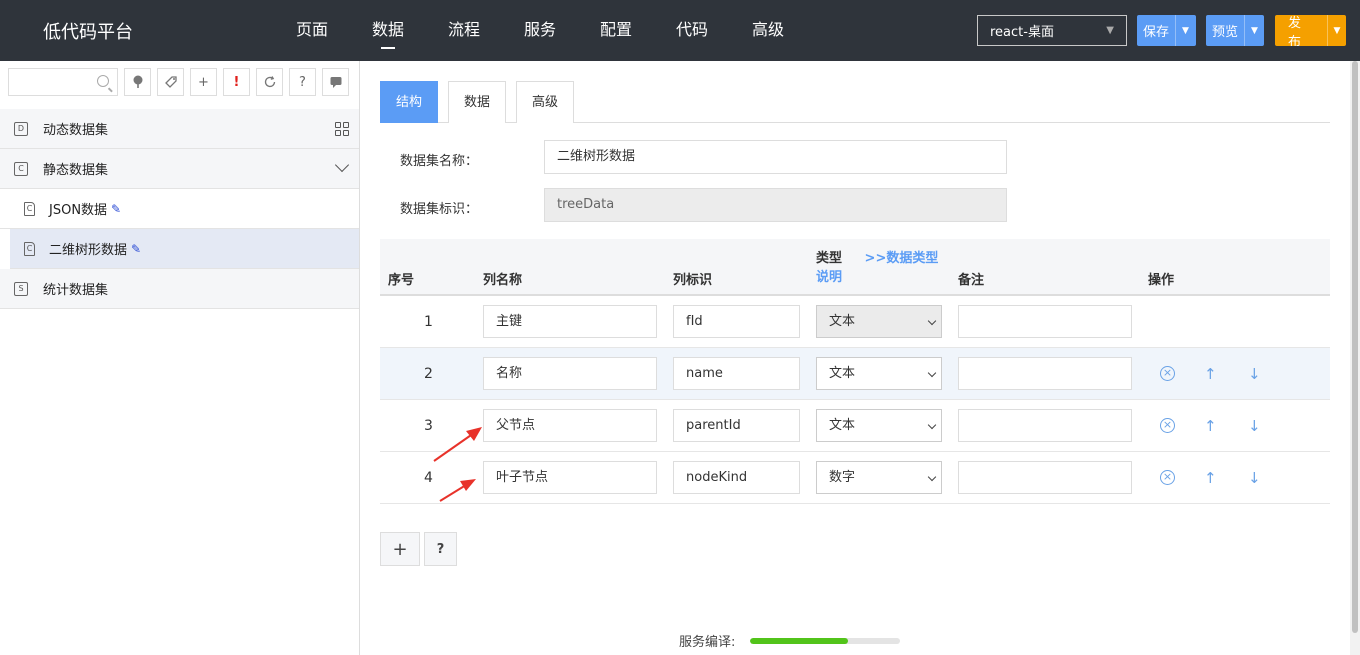  What do you see at coordinates (829, 258) in the screenshot?
I see `header-type-label: 类型` at bounding box center [829, 258].